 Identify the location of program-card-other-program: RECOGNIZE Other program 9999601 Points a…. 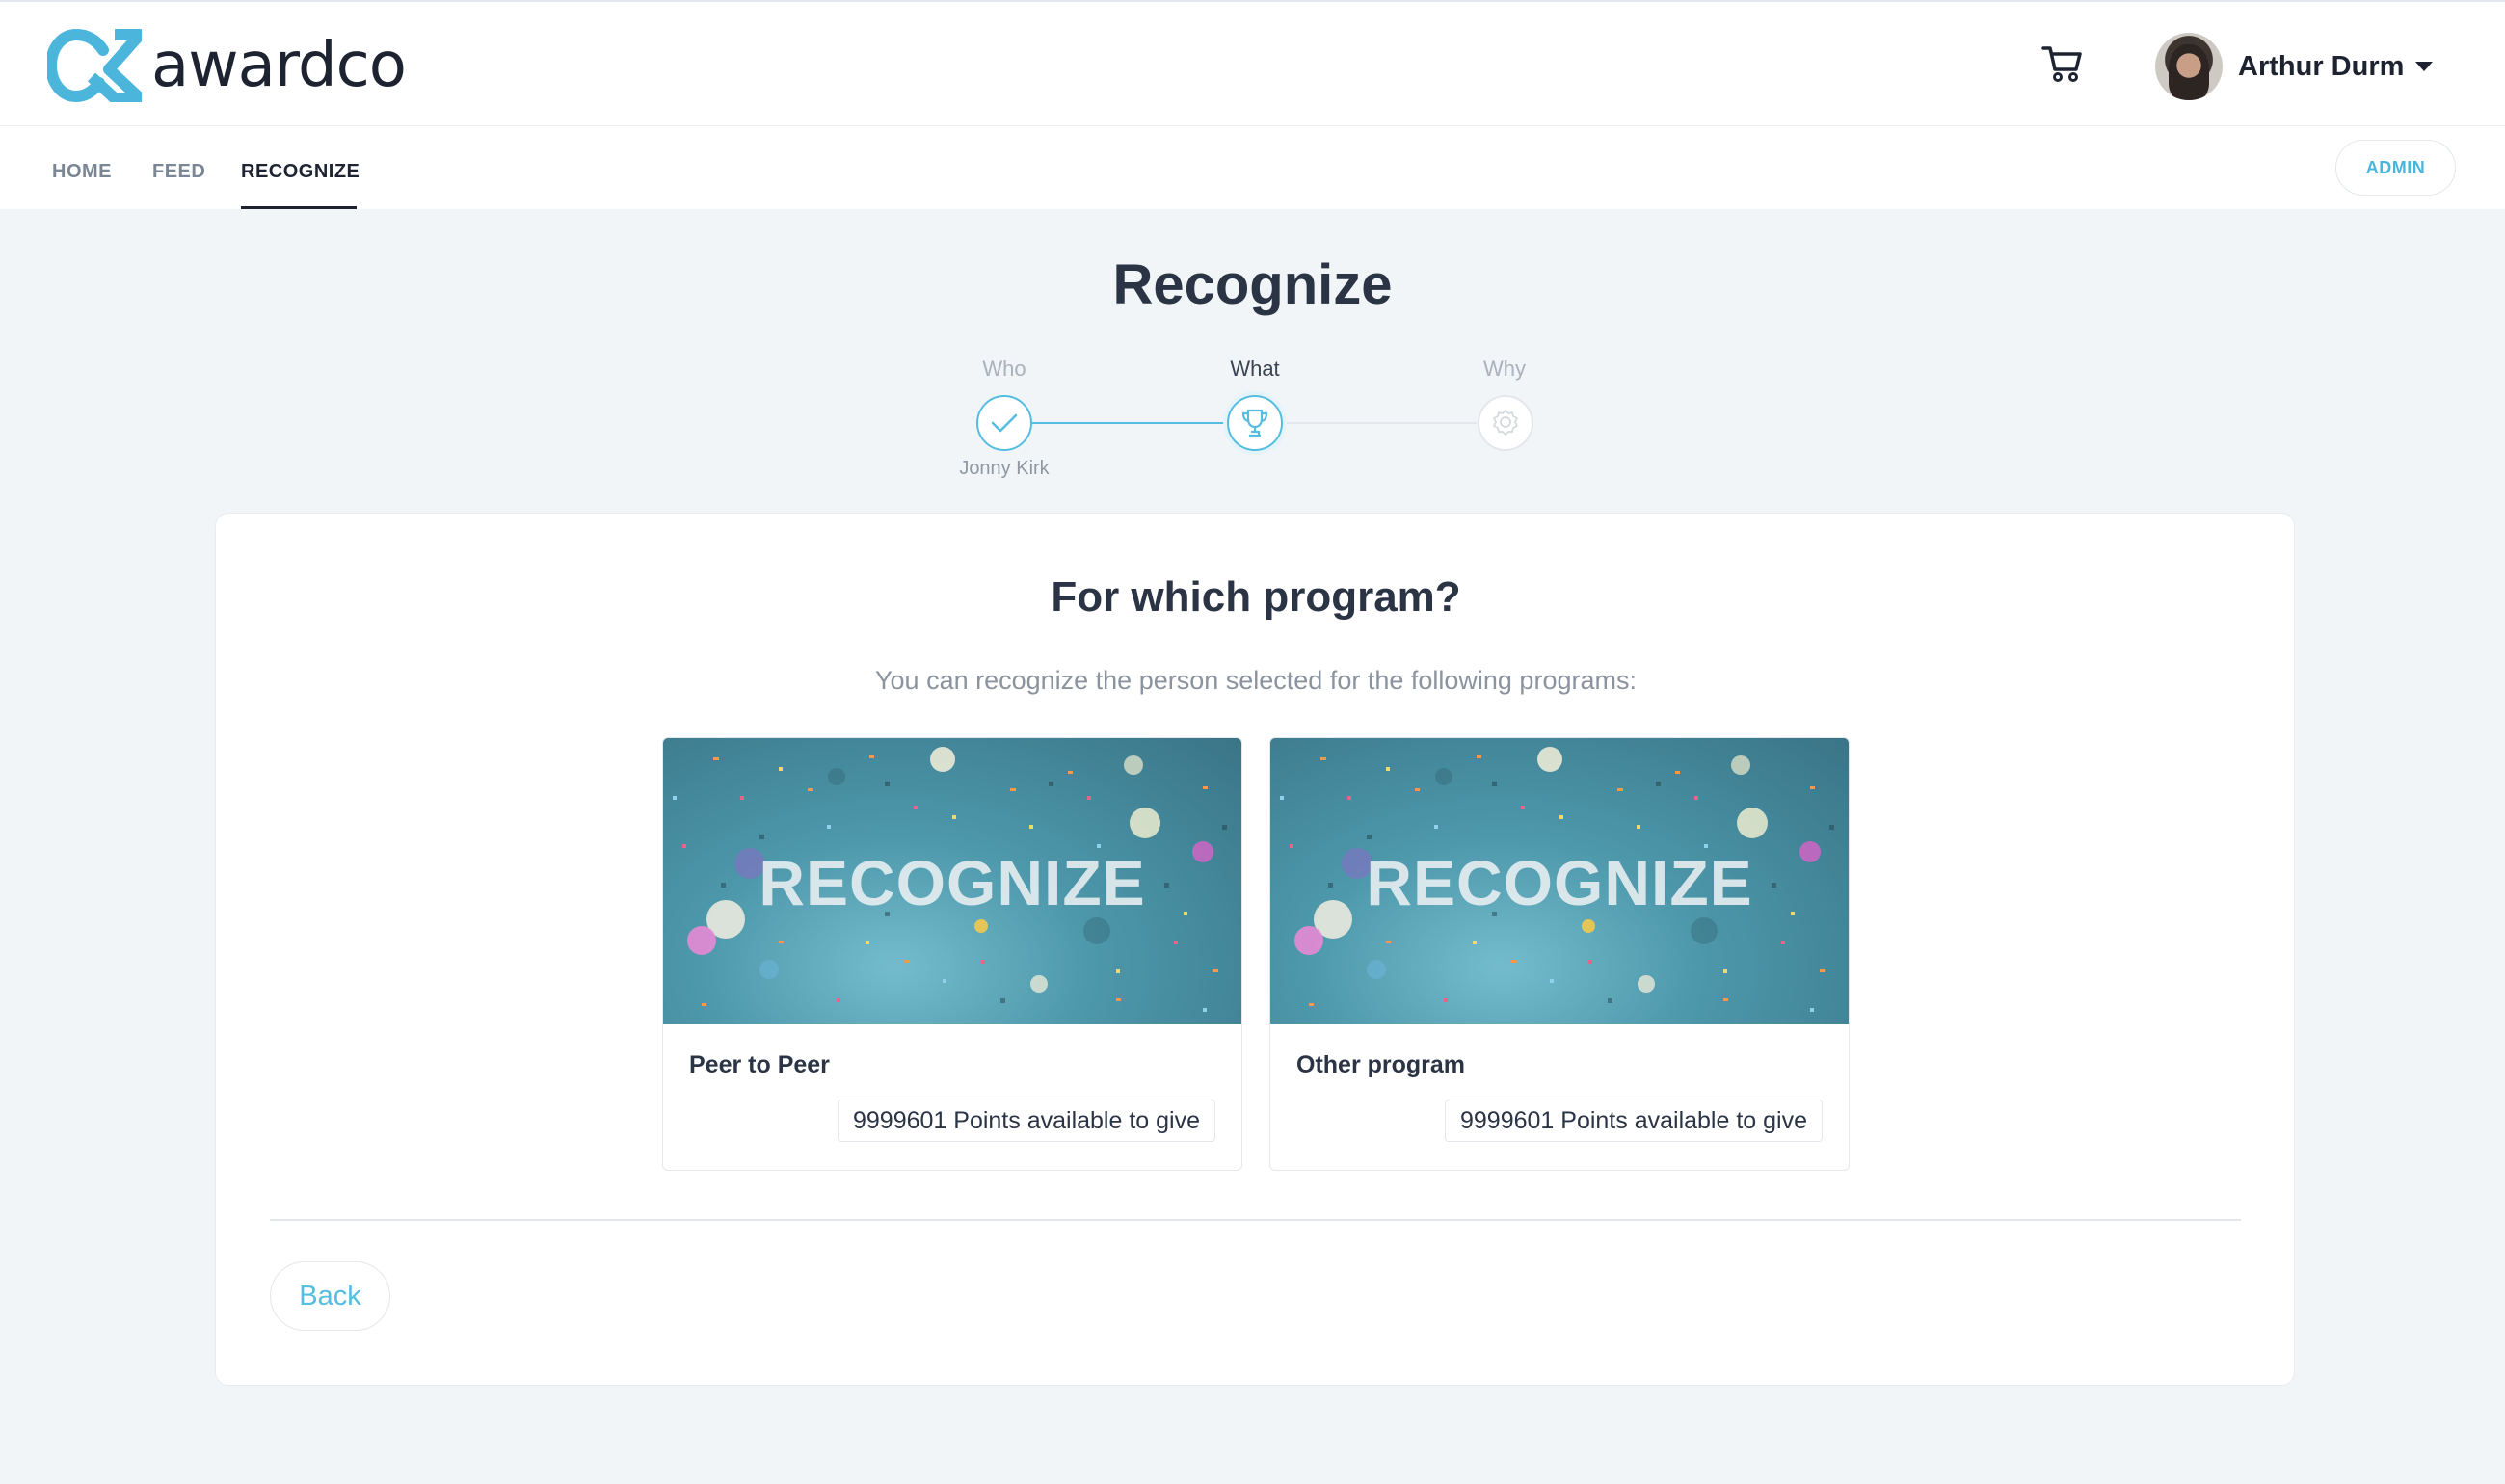
(1560, 954).